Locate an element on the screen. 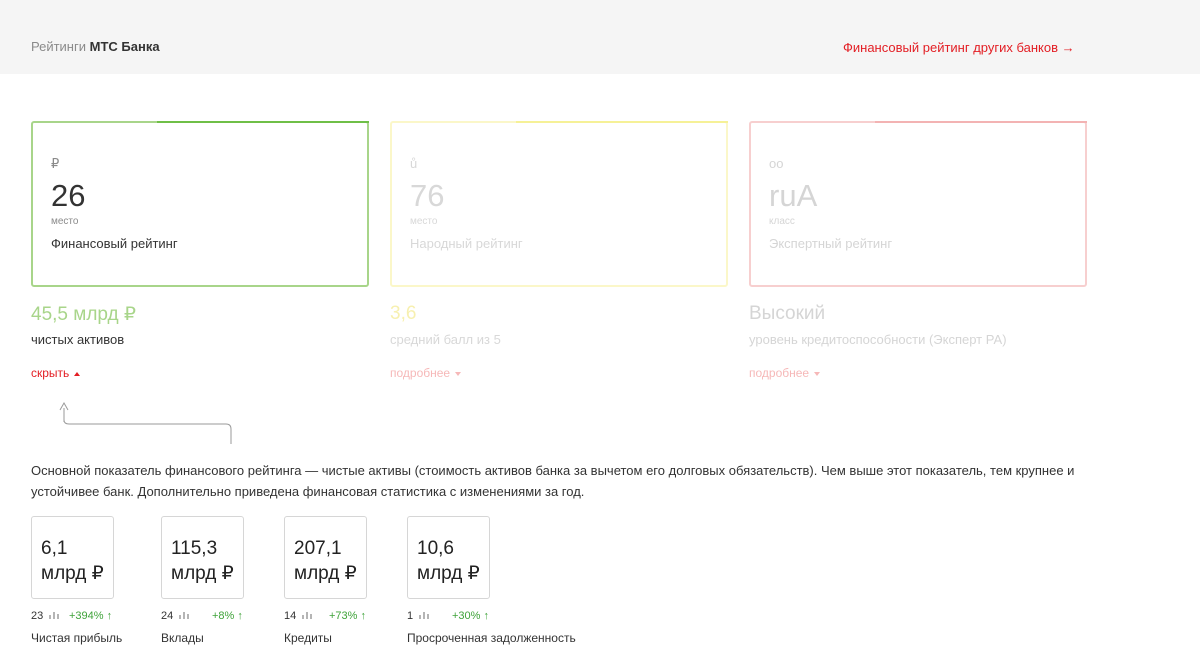  card-value: 26 is located at coordinates (68, 195).